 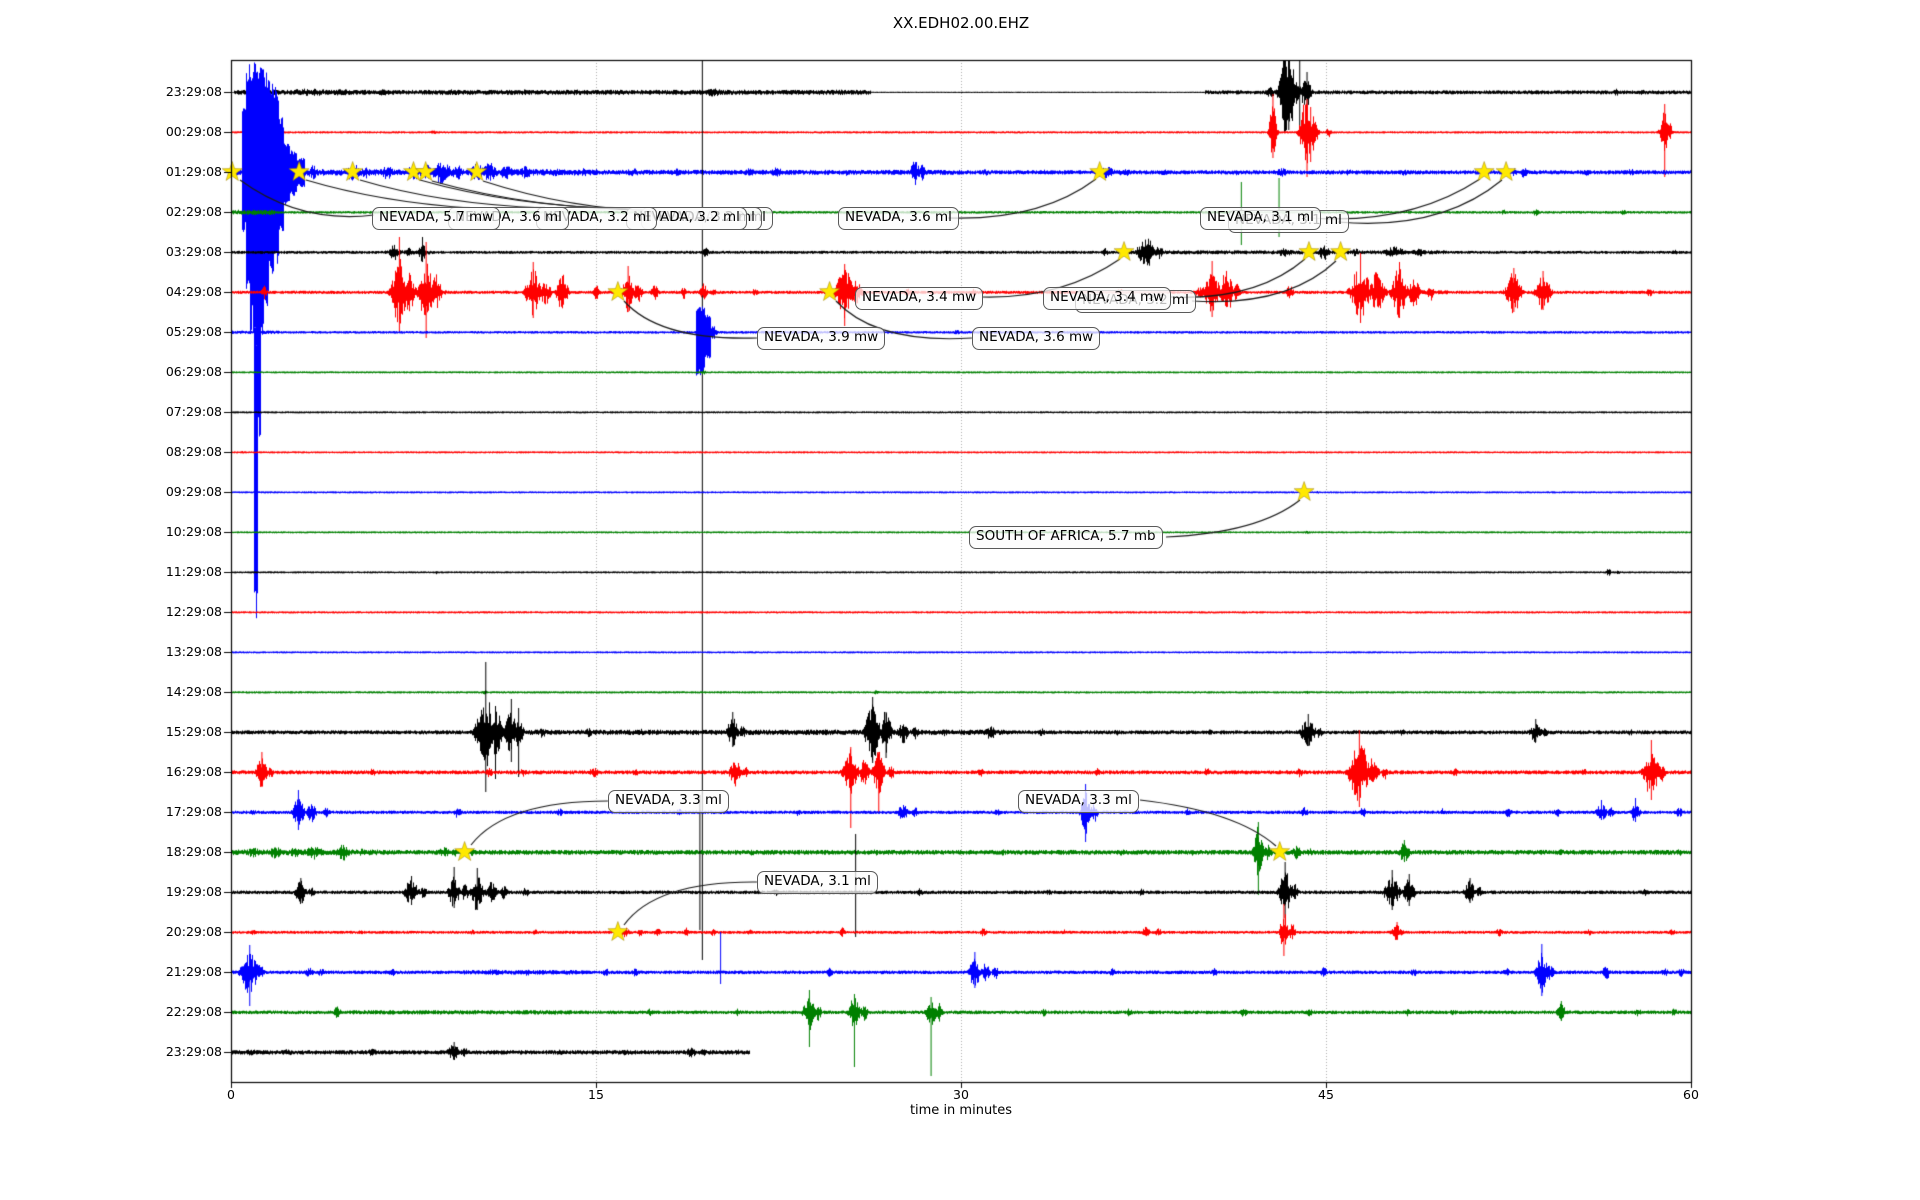 I want to click on x-tick-label: 60, so click(x=1691, y=1094).